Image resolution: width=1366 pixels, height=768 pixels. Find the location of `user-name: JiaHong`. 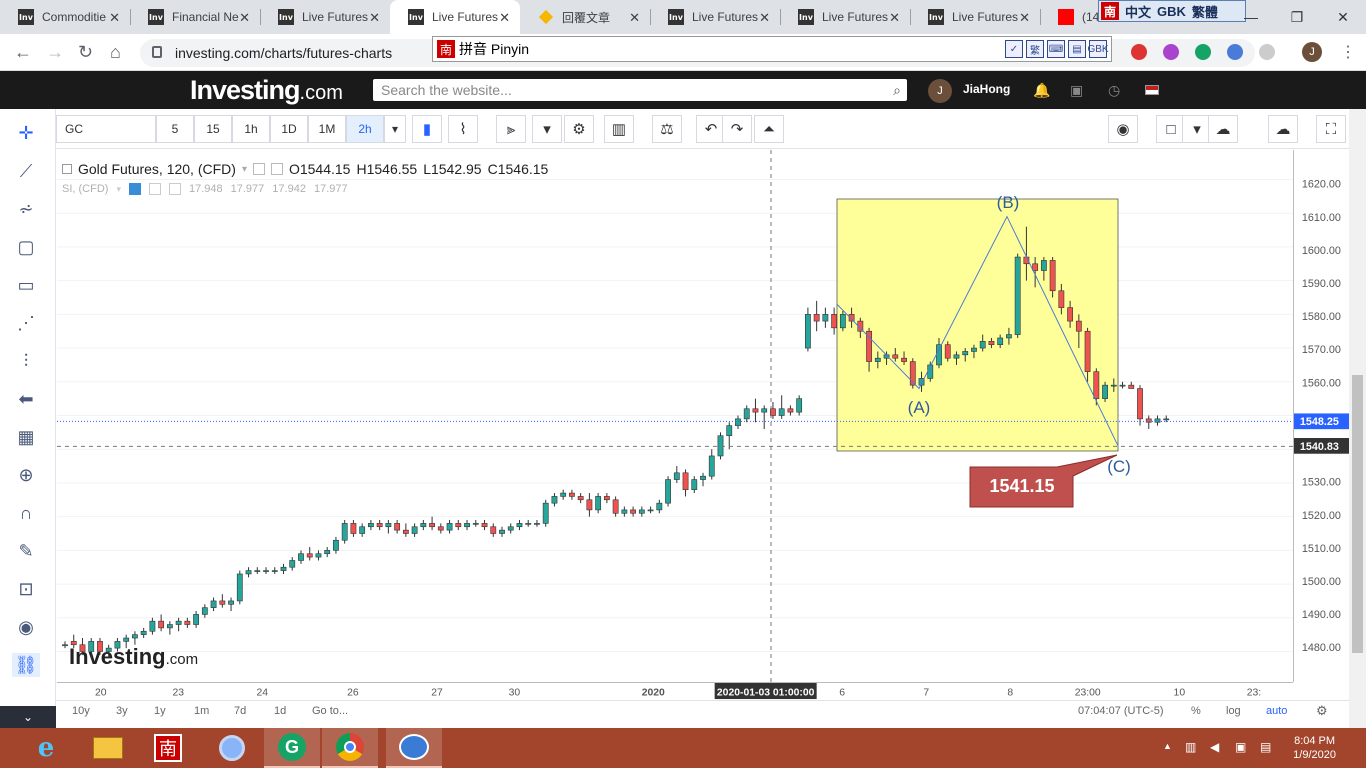

user-name: JiaHong is located at coordinates (986, 89).